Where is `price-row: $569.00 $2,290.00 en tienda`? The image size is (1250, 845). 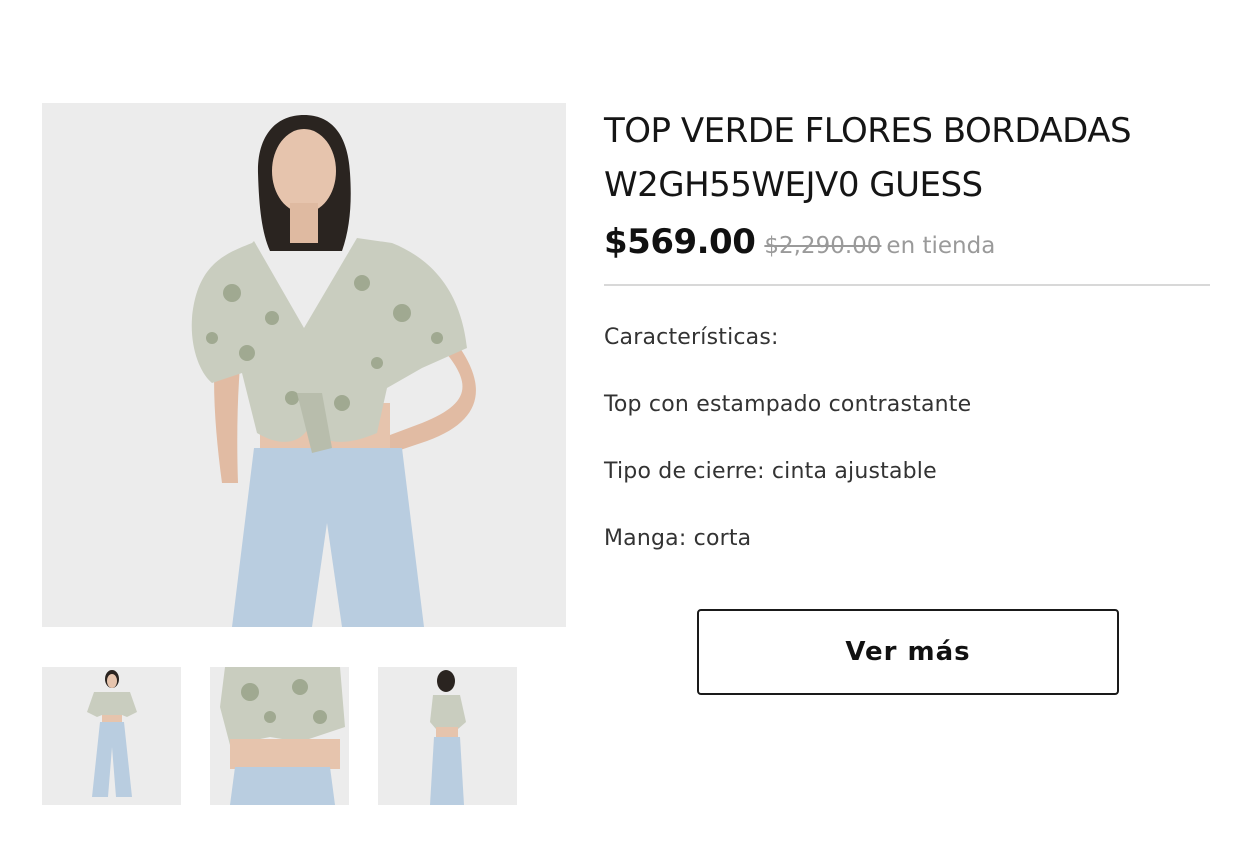
price-row: $569.00 $2,290.00 en tienda is located at coordinates (907, 242).